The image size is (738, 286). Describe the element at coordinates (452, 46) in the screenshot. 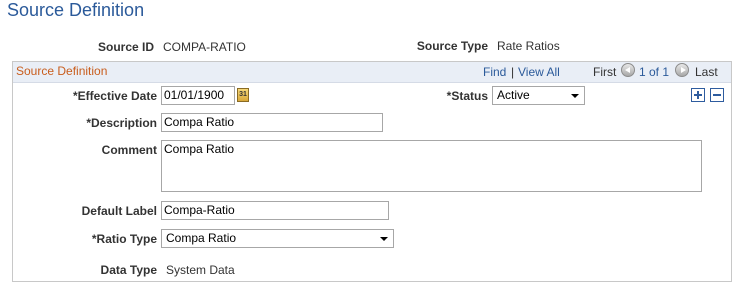

I see `source-type-label: Source Type` at that location.